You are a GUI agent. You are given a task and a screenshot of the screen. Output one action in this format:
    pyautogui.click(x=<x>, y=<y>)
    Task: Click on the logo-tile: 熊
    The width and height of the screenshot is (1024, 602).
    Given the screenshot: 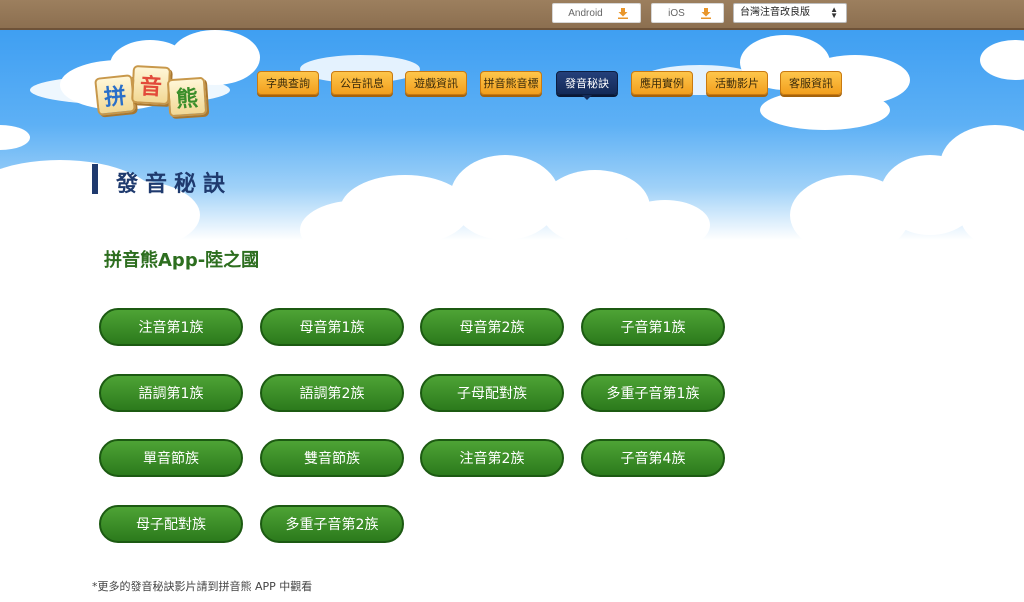 What is the action you would take?
    pyautogui.click(x=187, y=97)
    